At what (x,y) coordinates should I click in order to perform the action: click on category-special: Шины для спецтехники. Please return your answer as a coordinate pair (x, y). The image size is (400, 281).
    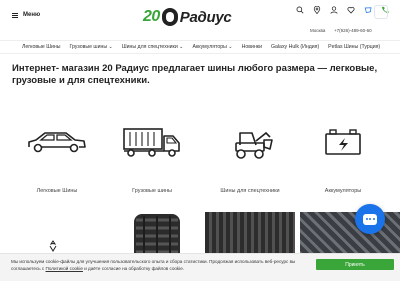
    Looking at the image, I should click on (250, 158).